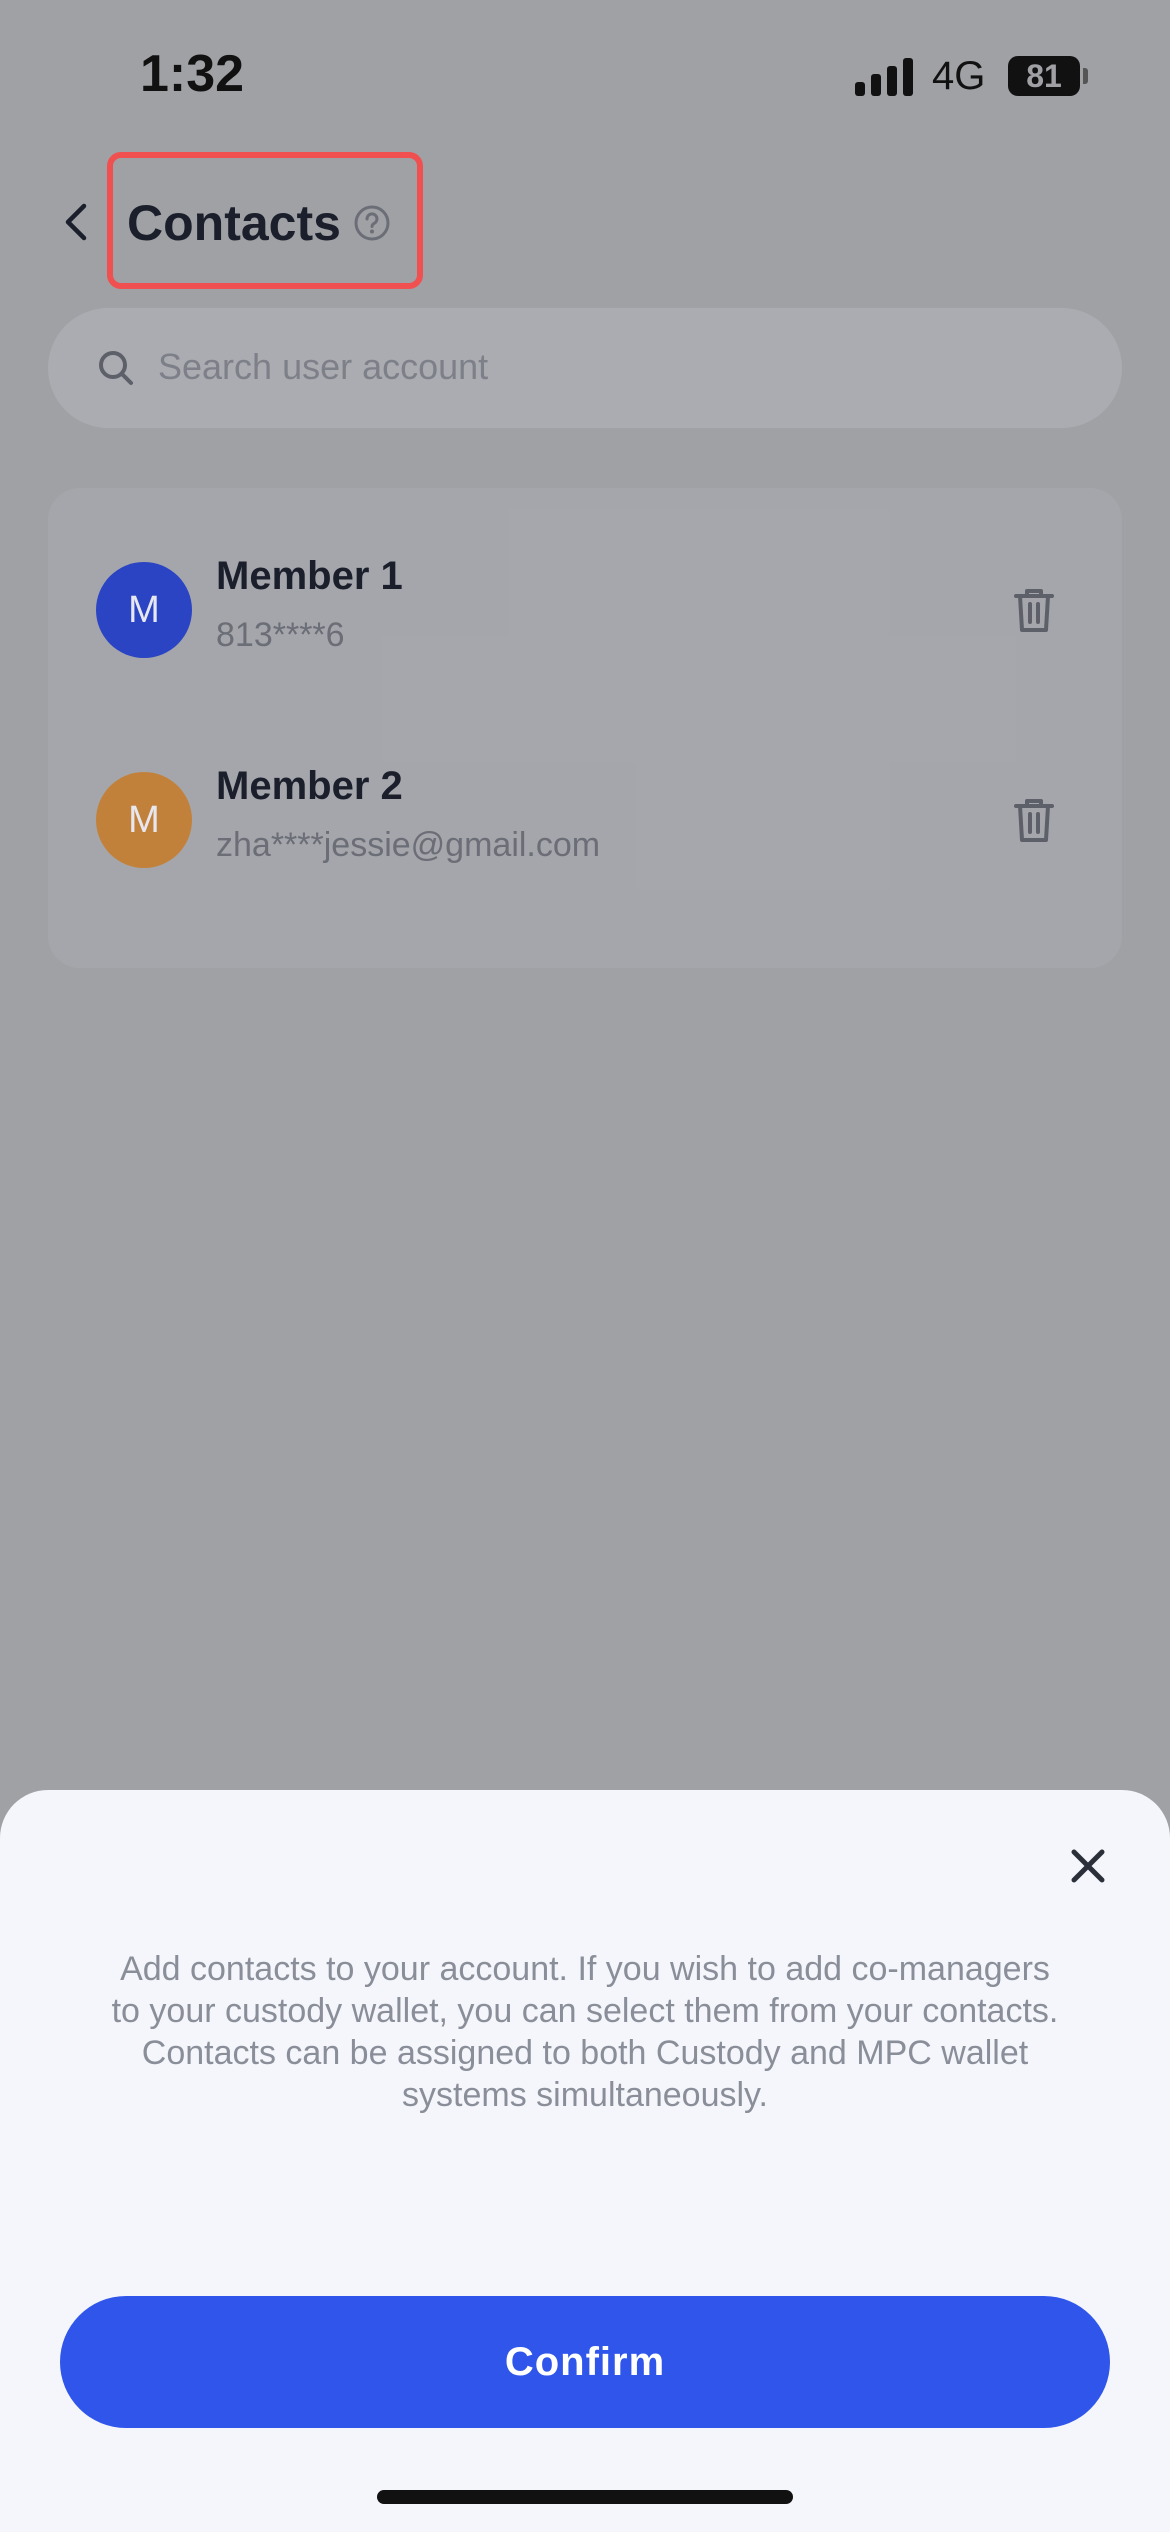 This screenshot has width=1170, height=2532. What do you see at coordinates (372, 223) in the screenshot?
I see `help-icon` at bounding box center [372, 223].